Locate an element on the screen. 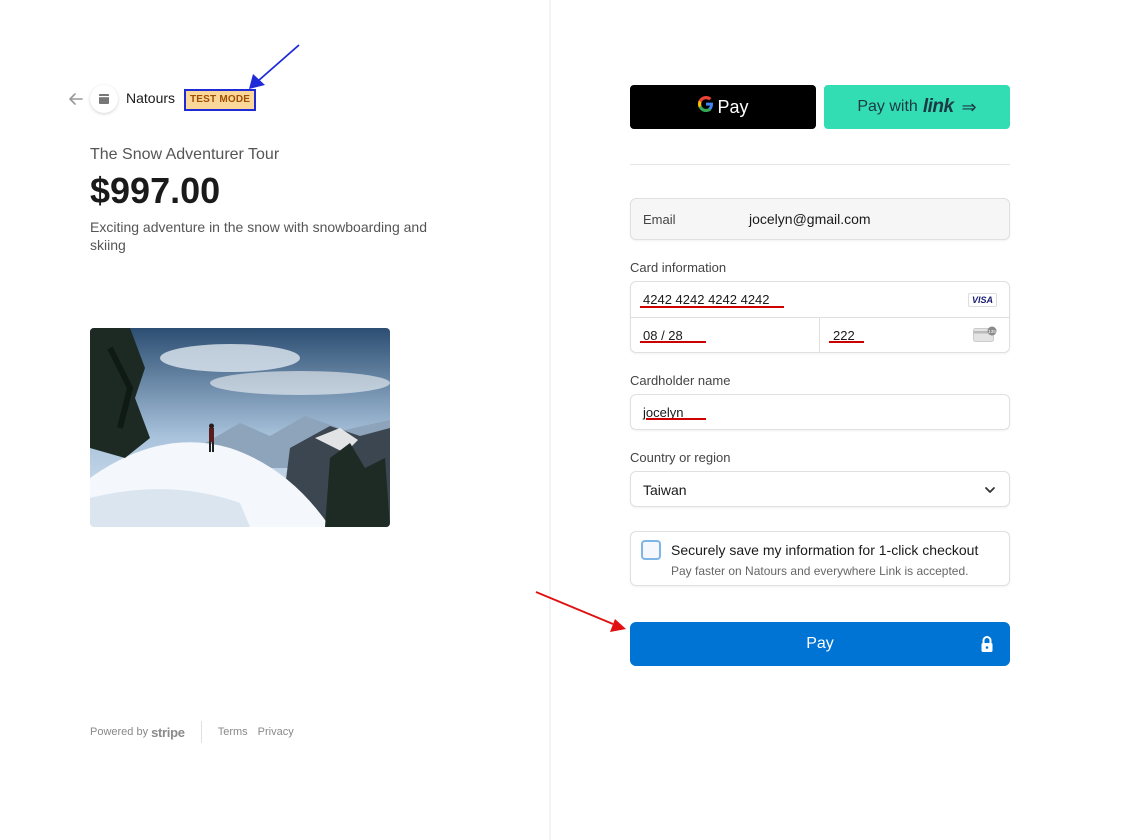  wallet-divider is located at coordinates (820, 164).